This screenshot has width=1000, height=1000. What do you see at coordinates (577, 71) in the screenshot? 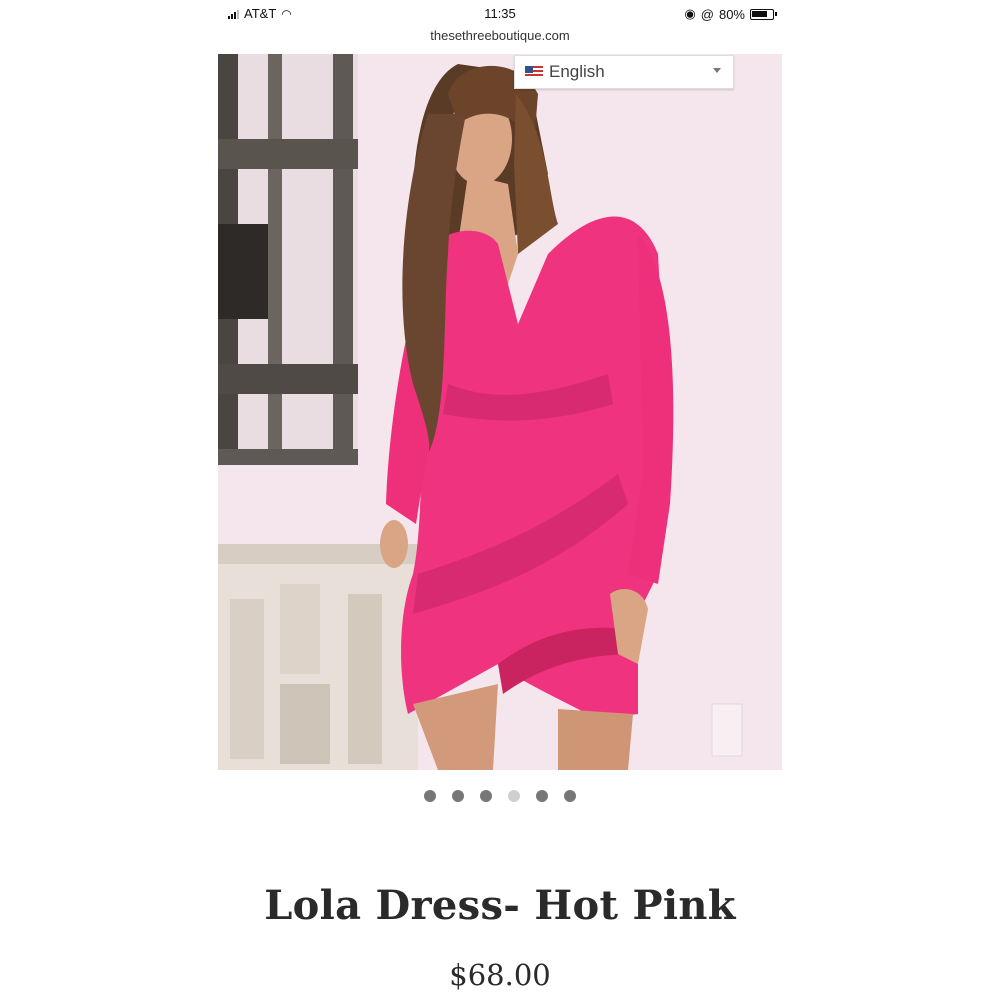
I see `language-select-value: English` at bounding box center [577, 71].